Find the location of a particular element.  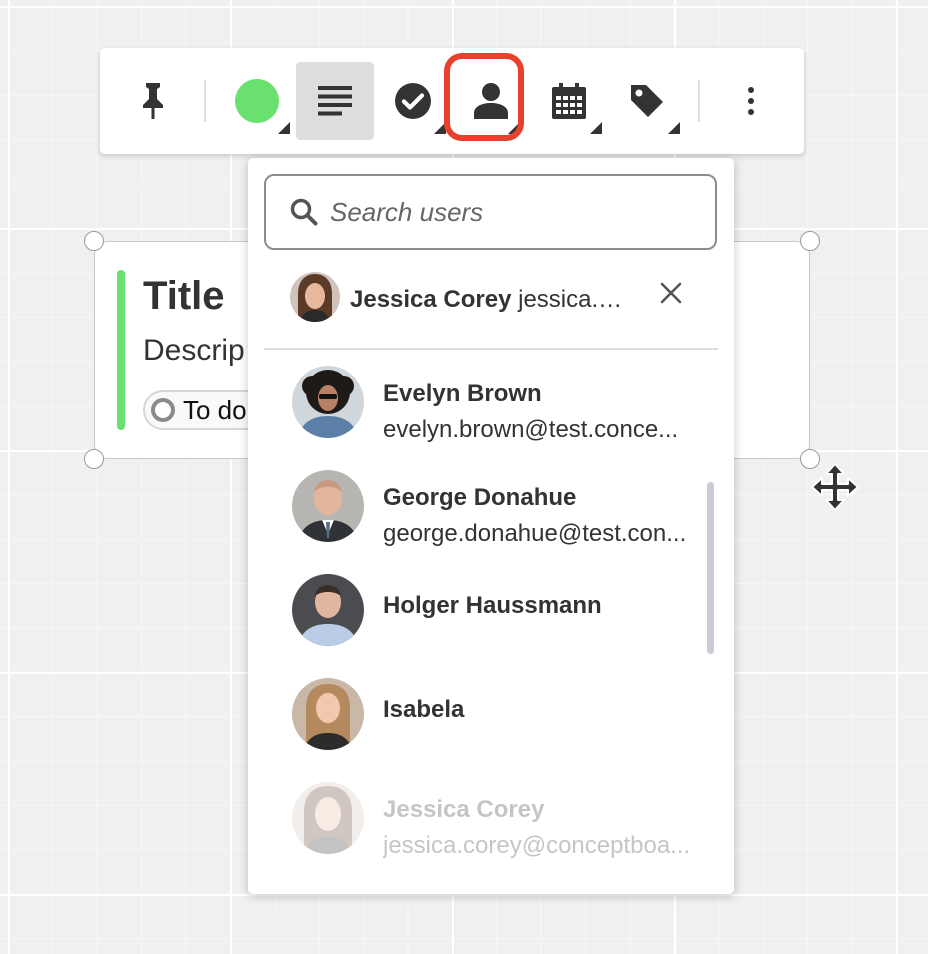

pin-button is located at coordinates (153, 101).